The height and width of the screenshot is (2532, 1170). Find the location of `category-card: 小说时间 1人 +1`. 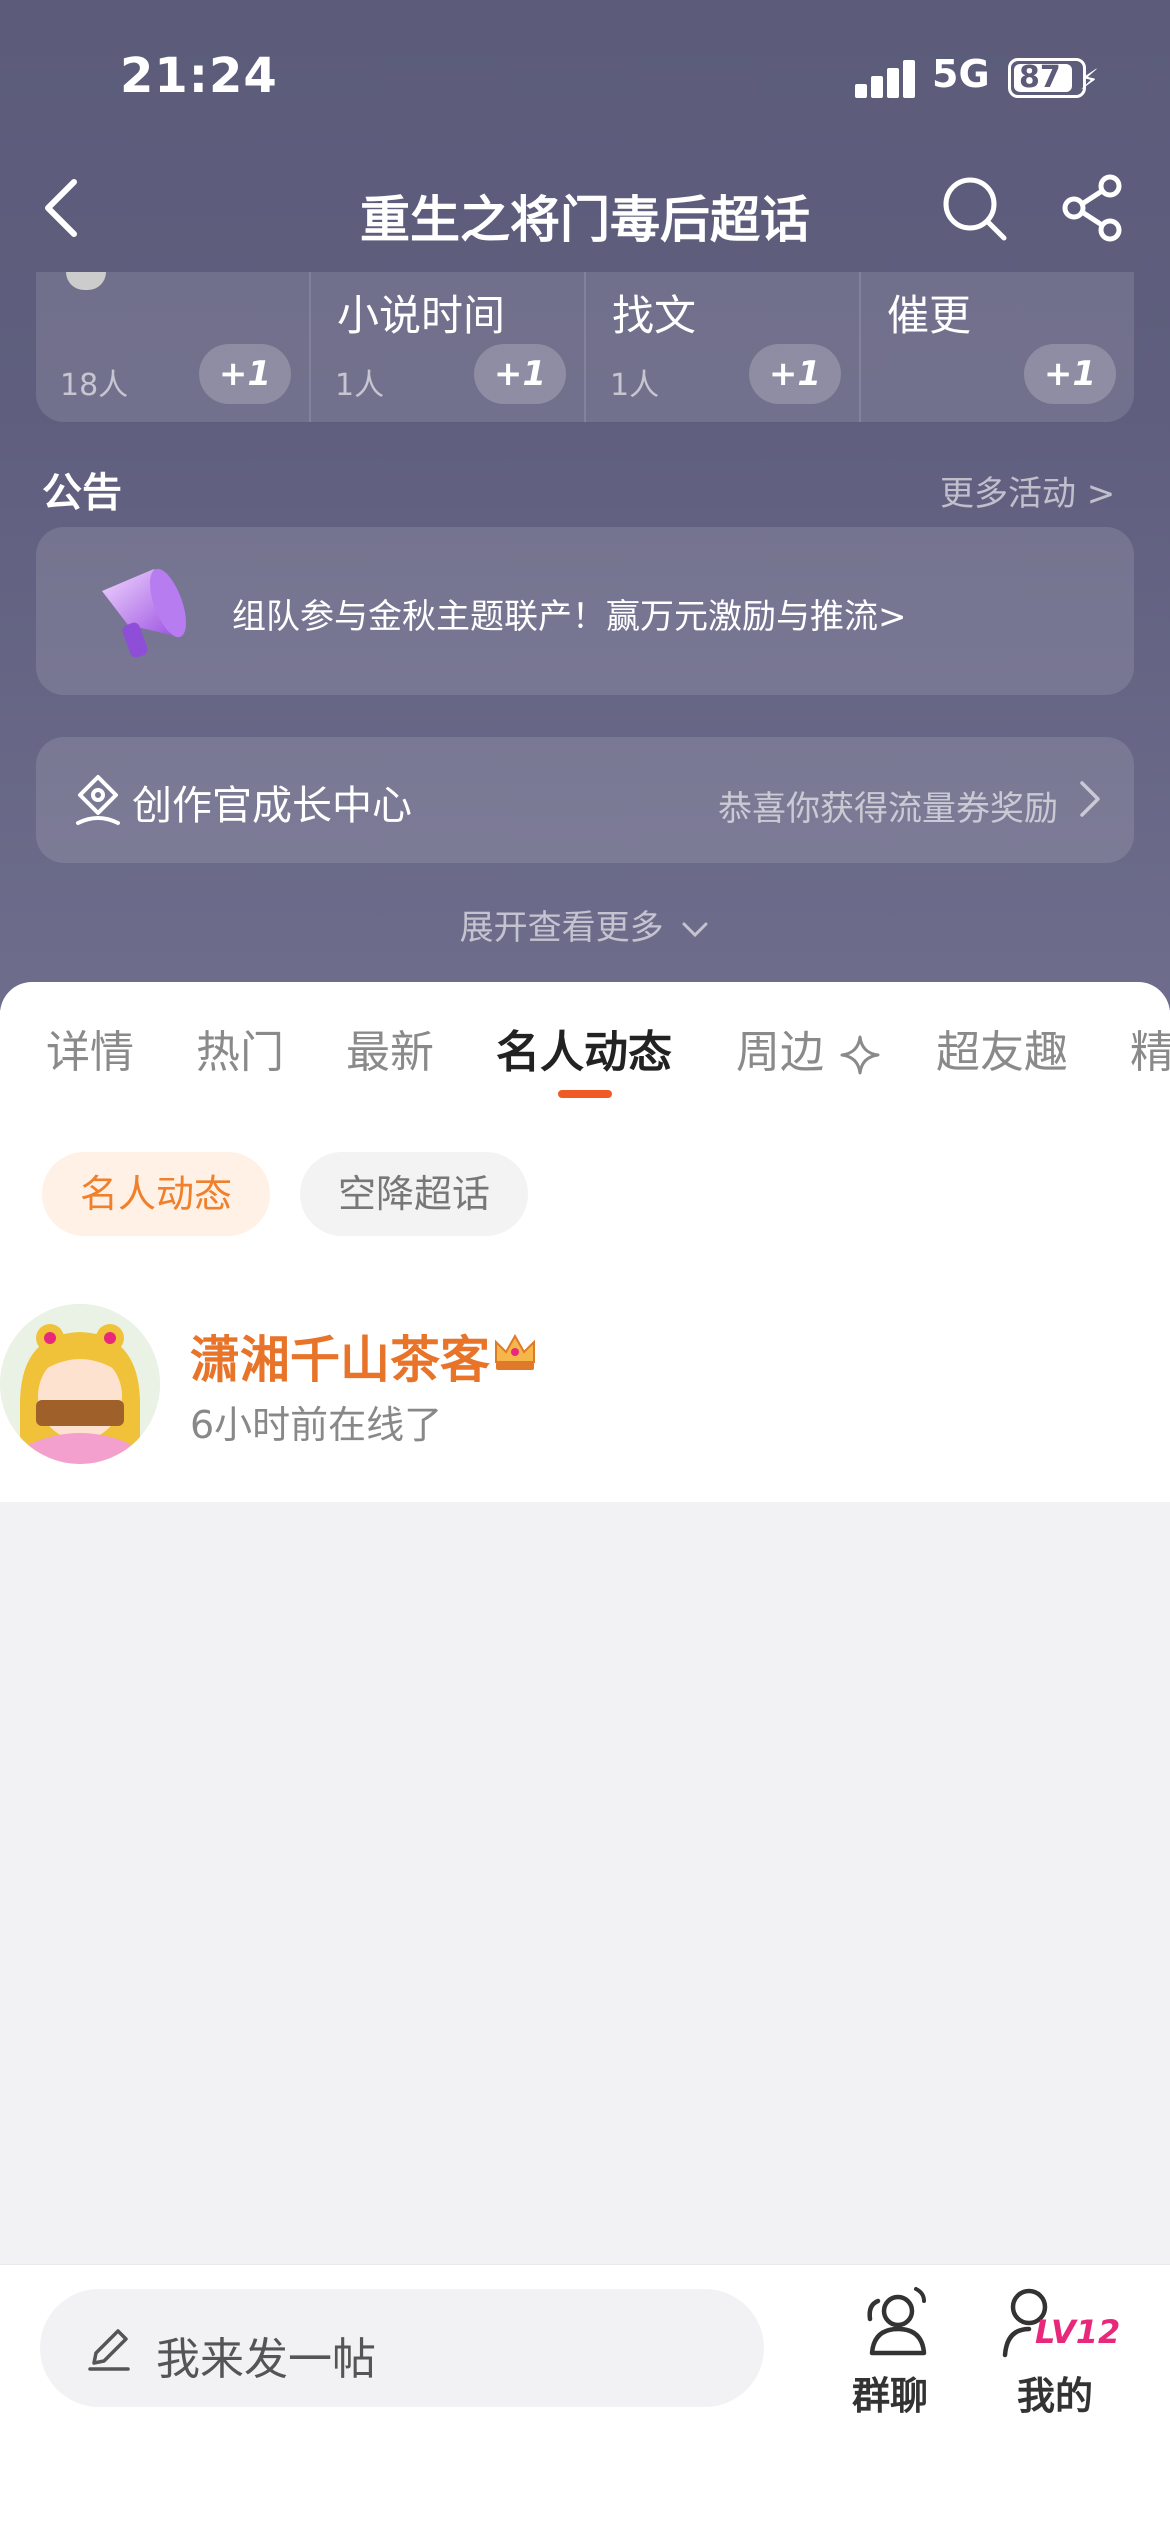

category-card: 小说时间 1人 +1 is located at coordinates (448, 347).